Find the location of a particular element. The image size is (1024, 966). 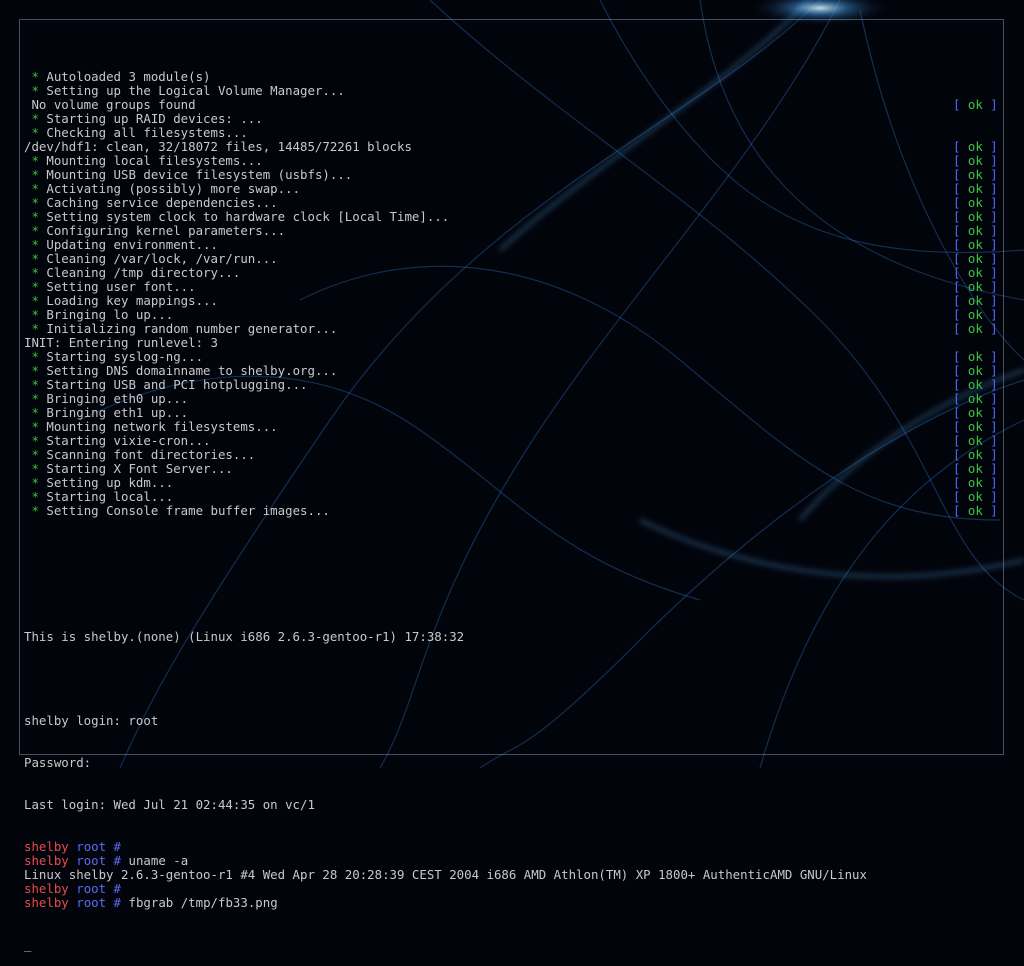

boot-line: * Setting up kdm... [ ok ] is located at coordinates (514, 483).